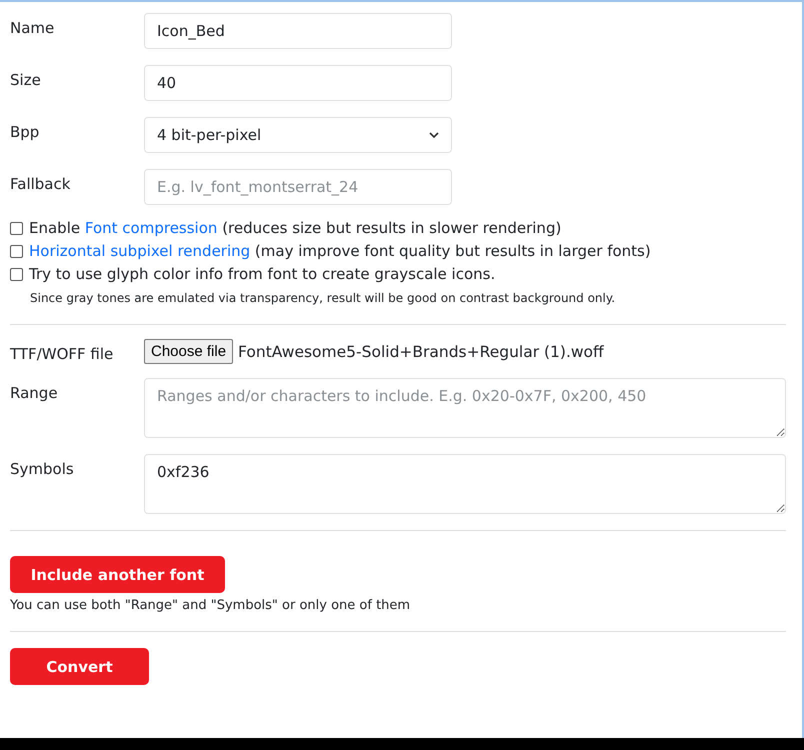 This screenshot has width=804, height=750. What do you see at coordinates (41, 184) in the screenshot?
I see `field-label: Fallback` at bounding box center [41, 184].